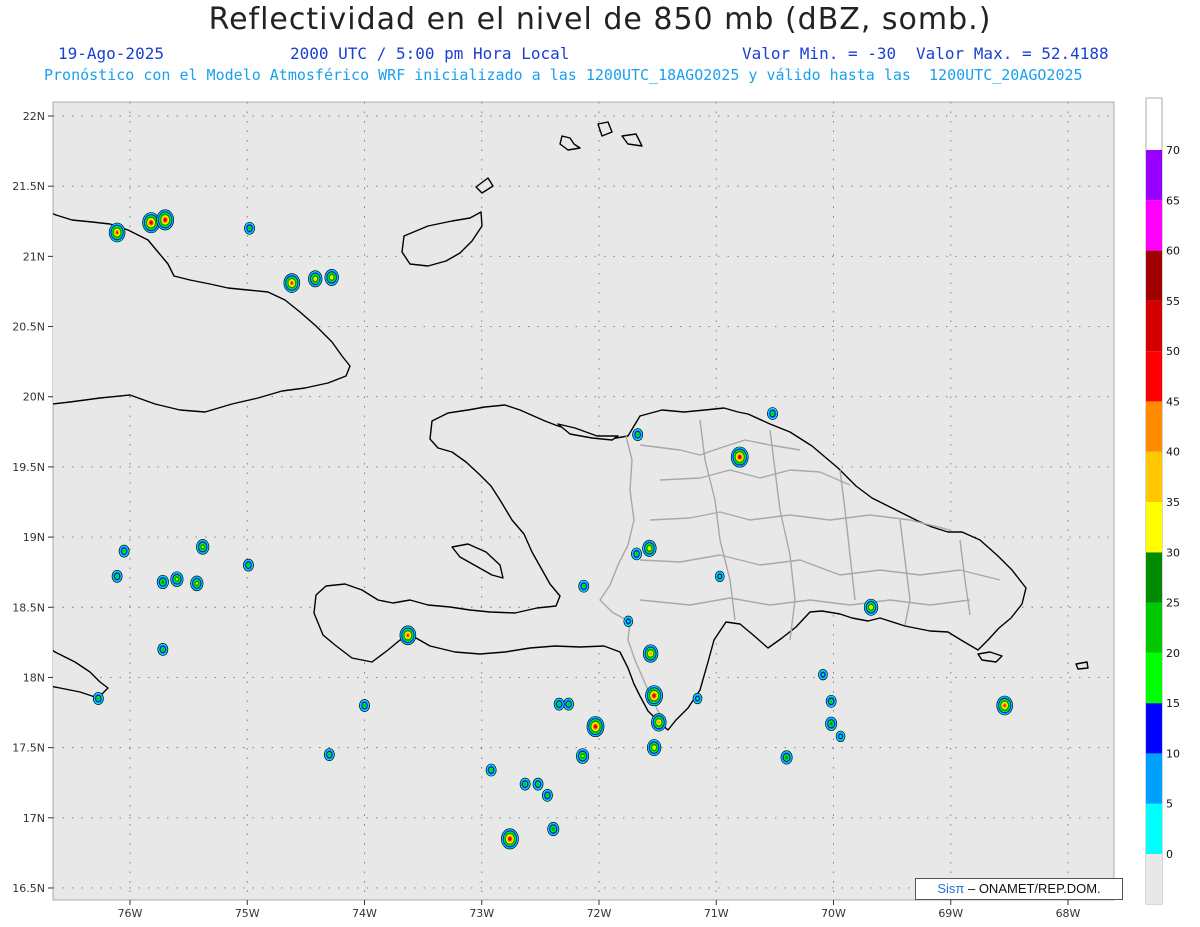 This screenshot has width=1200, height=927. What do you see at coordinates (364, 913) in the screenshot?
I see `lon-tick-label: 74W` at bounding box center [364, 913].